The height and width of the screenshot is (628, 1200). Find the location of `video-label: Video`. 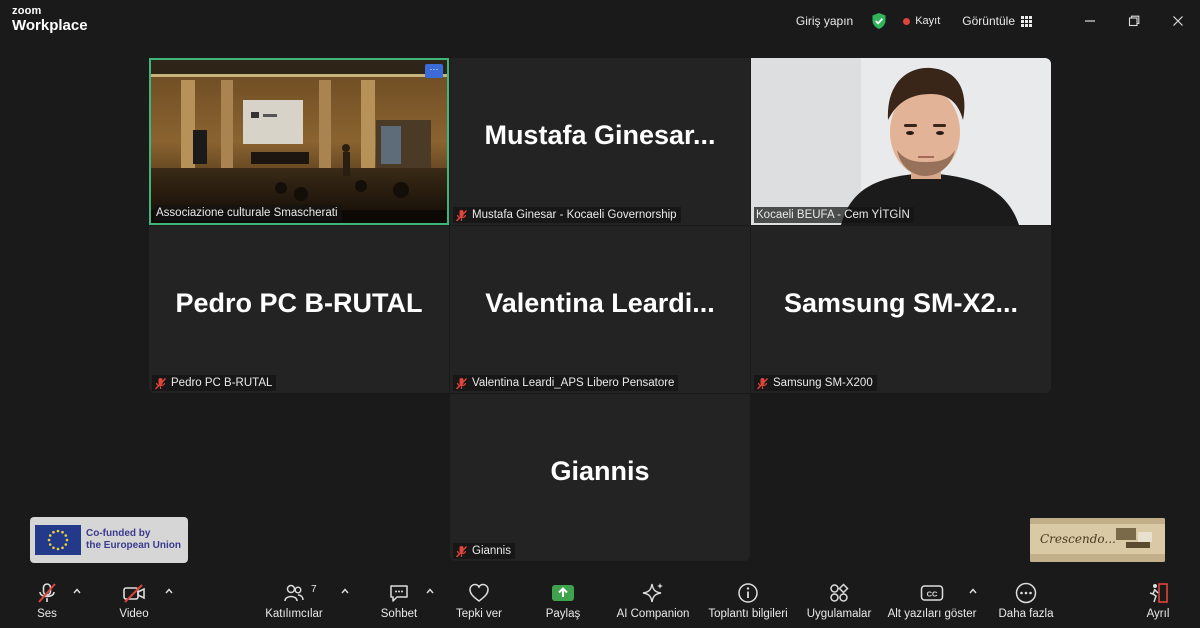

video-label: Video is located at coordinates (134, 614).